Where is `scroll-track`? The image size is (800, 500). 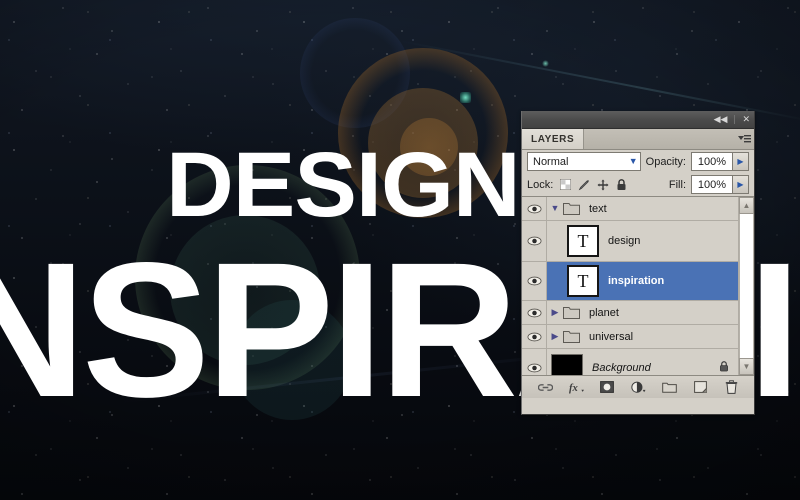 scroll-track is located at coordinates (746, 286).